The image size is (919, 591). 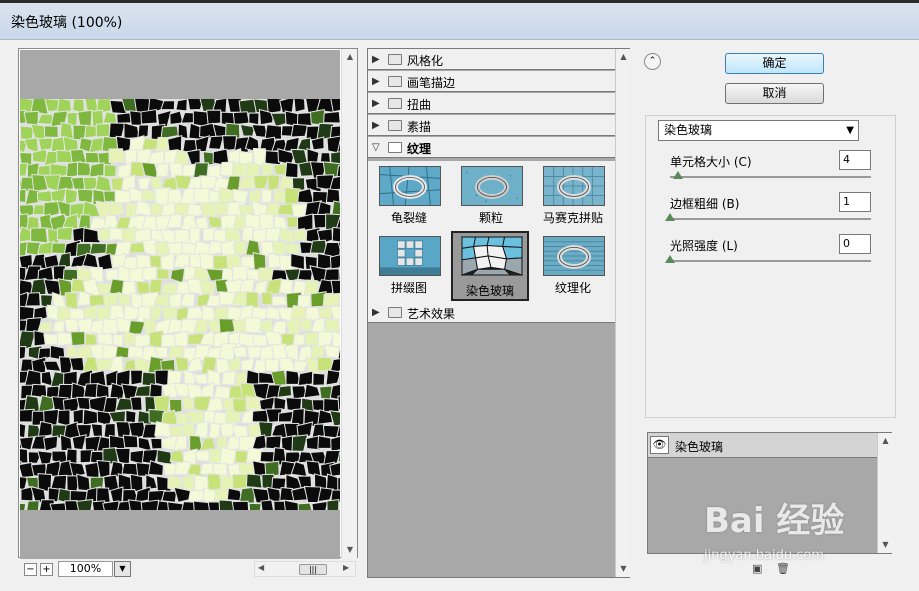 I want to click on category-distort: ▶ 扭曲, so click(x=491, y=103).